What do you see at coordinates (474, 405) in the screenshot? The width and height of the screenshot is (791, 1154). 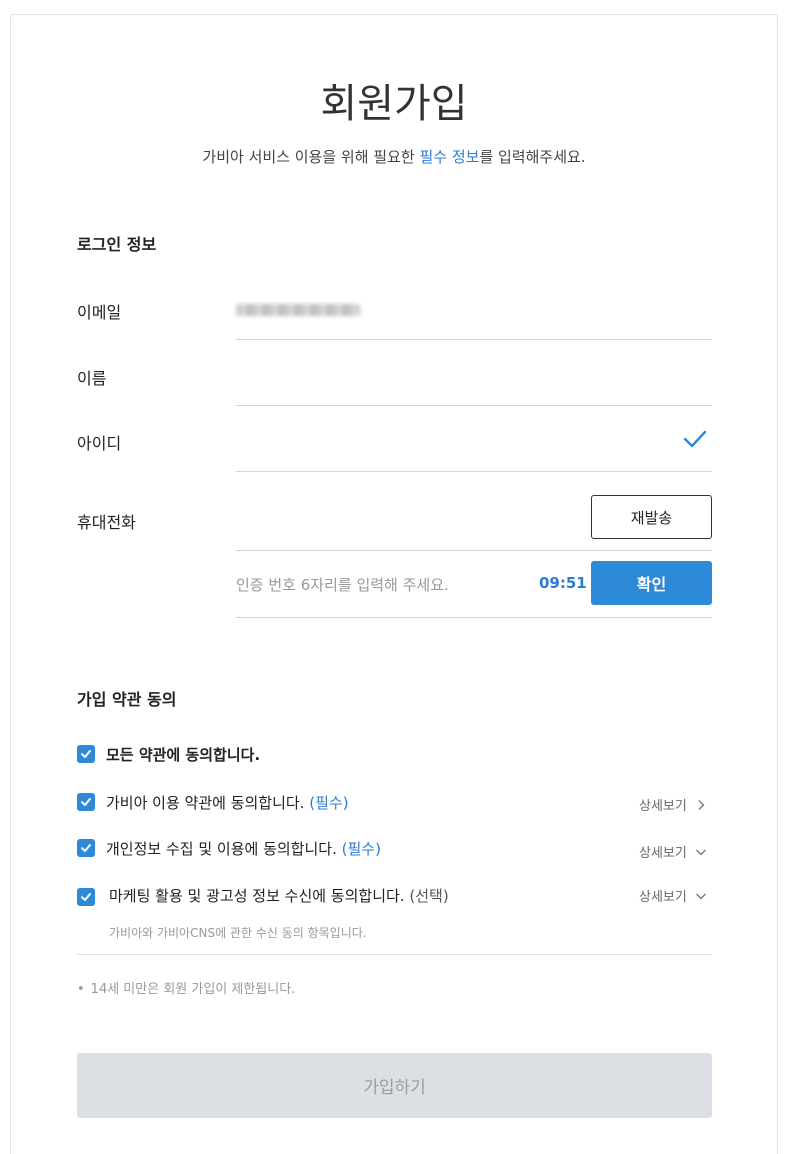 I see `name-underline` at bounding box center [474, 405].